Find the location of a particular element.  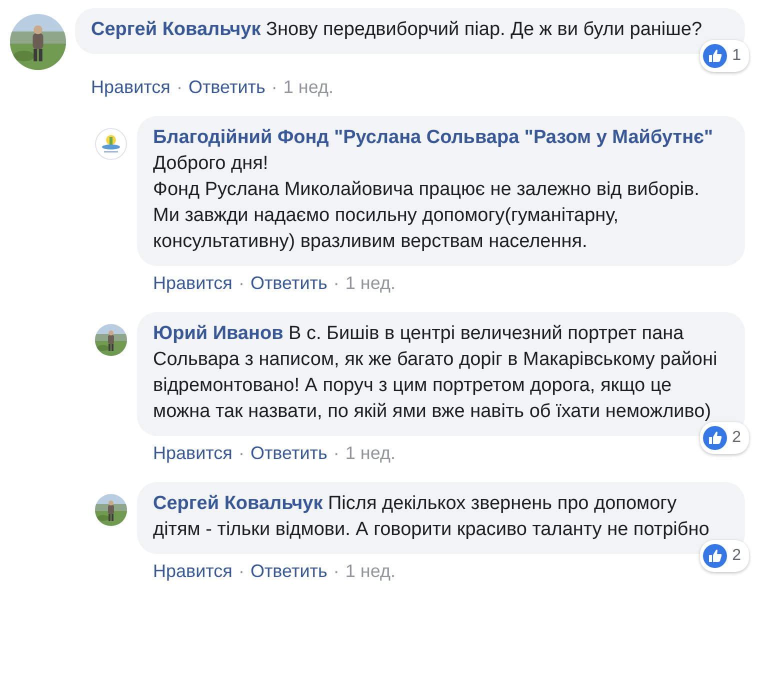

reaction-count: 1 is located at coordinates (724, 56).